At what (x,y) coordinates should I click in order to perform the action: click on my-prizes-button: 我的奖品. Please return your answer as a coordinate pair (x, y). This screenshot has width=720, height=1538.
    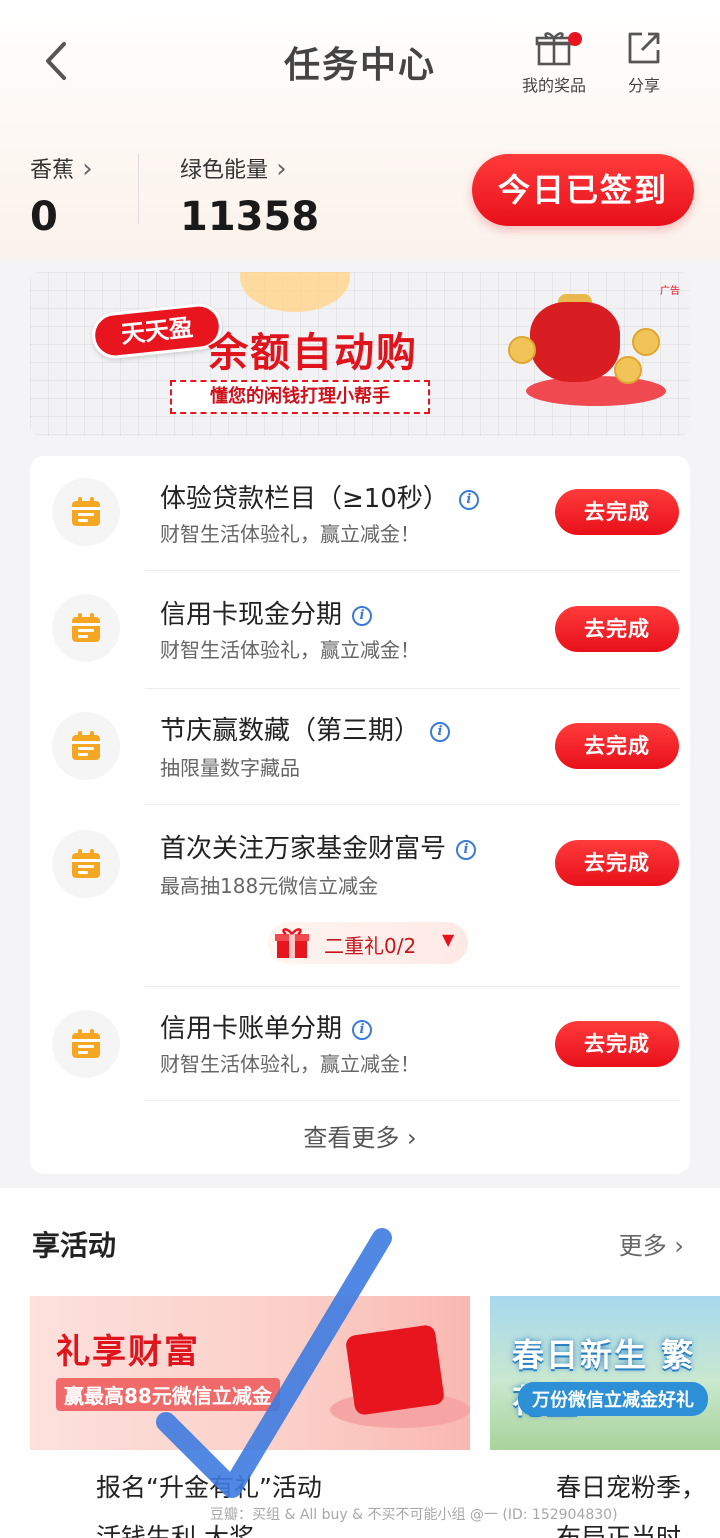
    Looking at the image, I should click on (554, 62).